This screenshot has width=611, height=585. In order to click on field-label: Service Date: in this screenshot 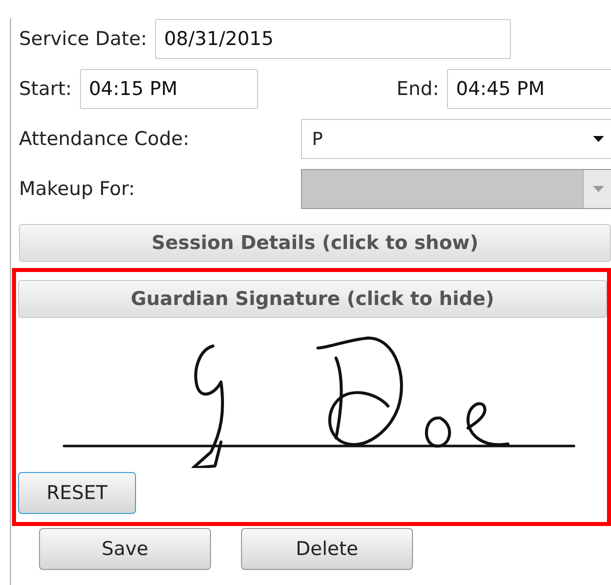, I will do `click(83, 39)`.